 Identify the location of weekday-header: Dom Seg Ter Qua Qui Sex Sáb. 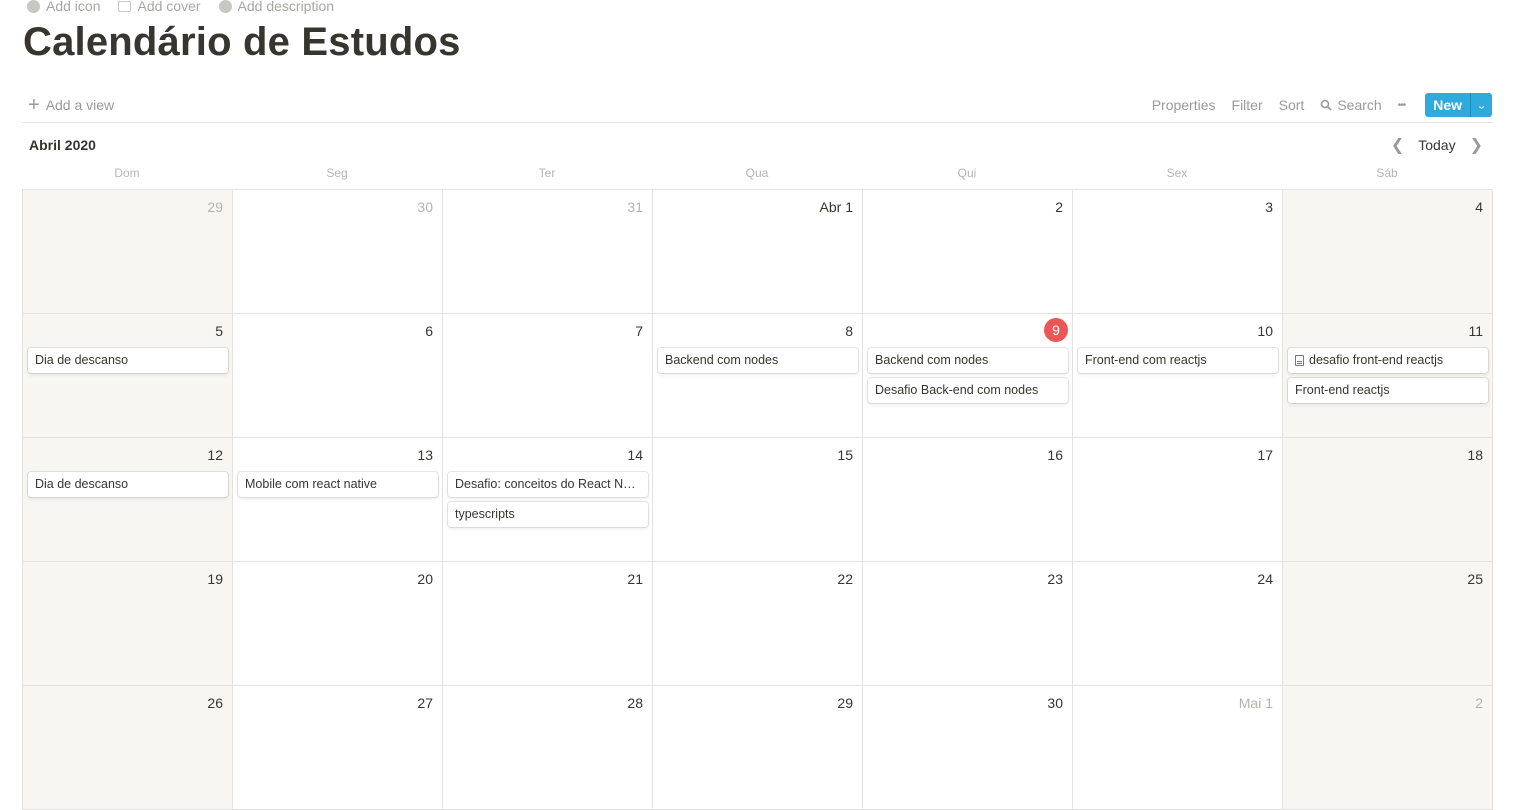
(757, 173).